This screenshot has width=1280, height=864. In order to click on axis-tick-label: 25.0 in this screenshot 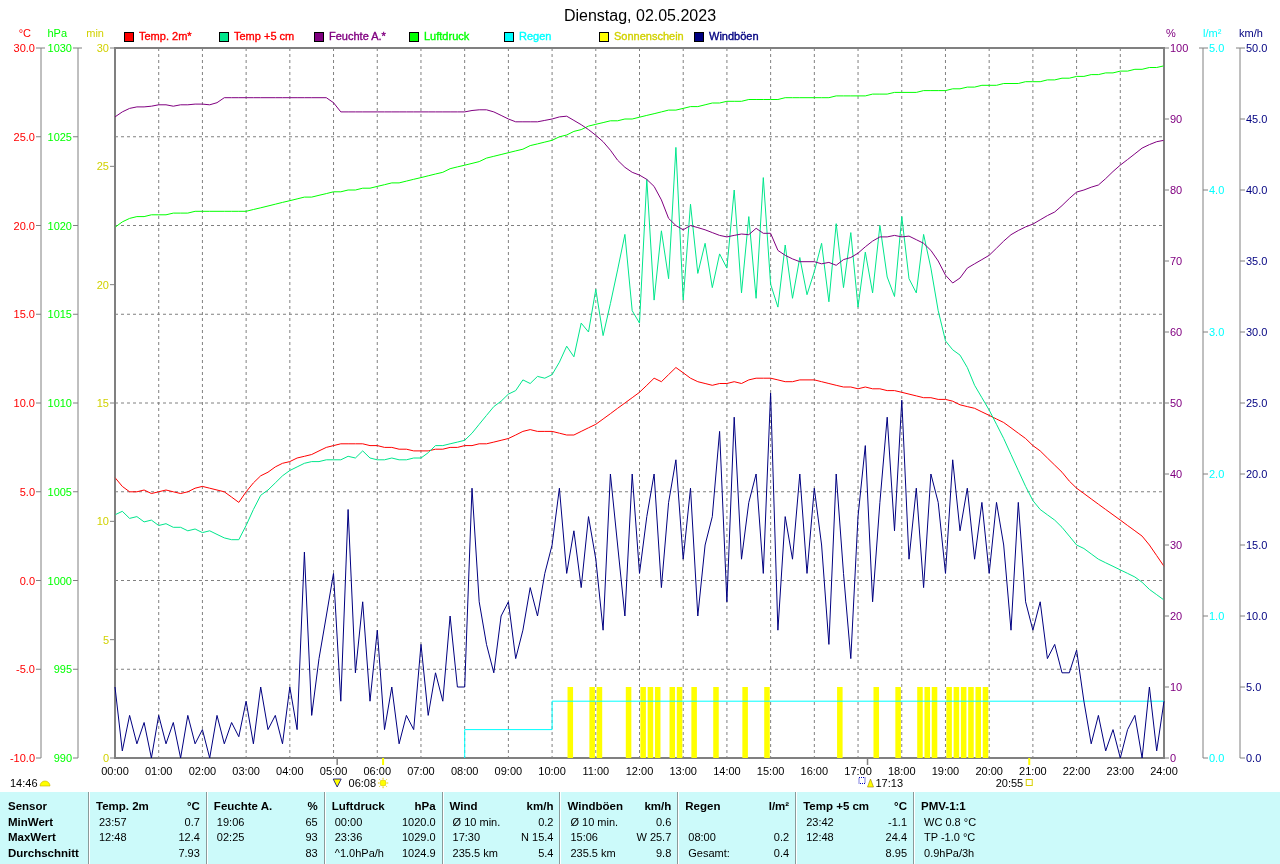, I will do `click(24, 136)`.